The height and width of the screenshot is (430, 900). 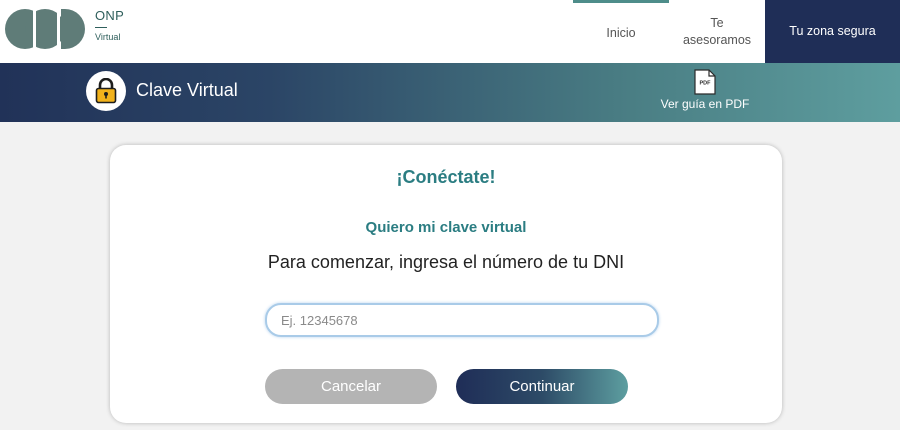 I want to click on nav-item-tu-zona-segura: Tu zona segura, so click(x=832, y=31).